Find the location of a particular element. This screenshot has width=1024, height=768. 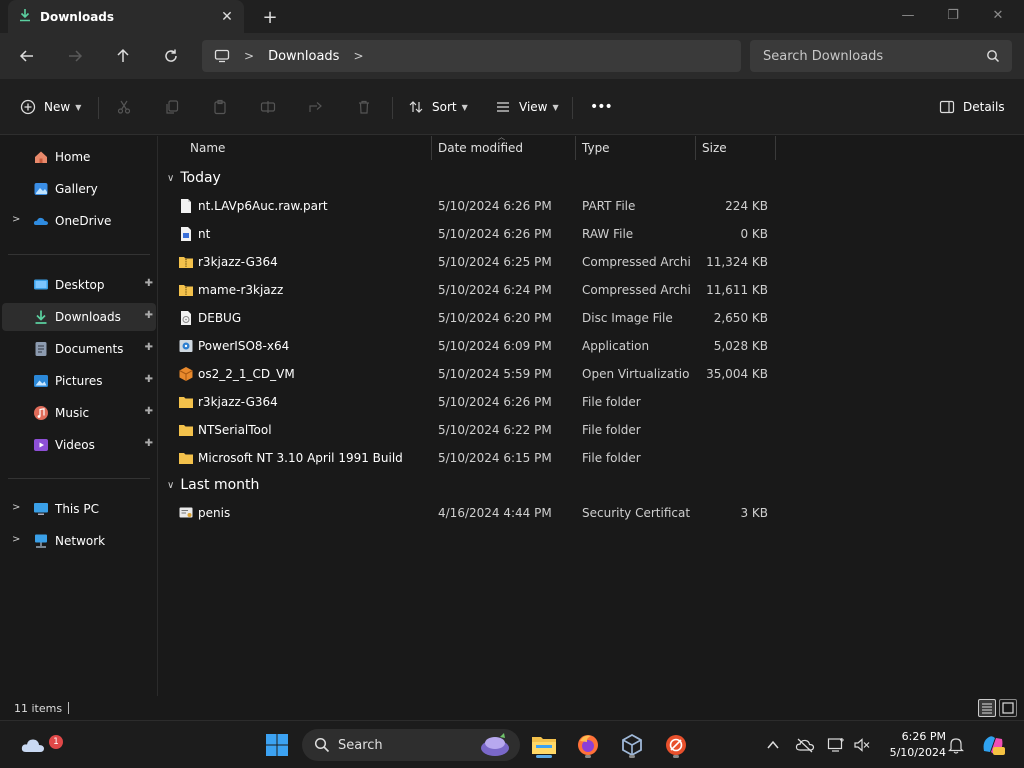

refresh-button is located at coordinates (171, 56).